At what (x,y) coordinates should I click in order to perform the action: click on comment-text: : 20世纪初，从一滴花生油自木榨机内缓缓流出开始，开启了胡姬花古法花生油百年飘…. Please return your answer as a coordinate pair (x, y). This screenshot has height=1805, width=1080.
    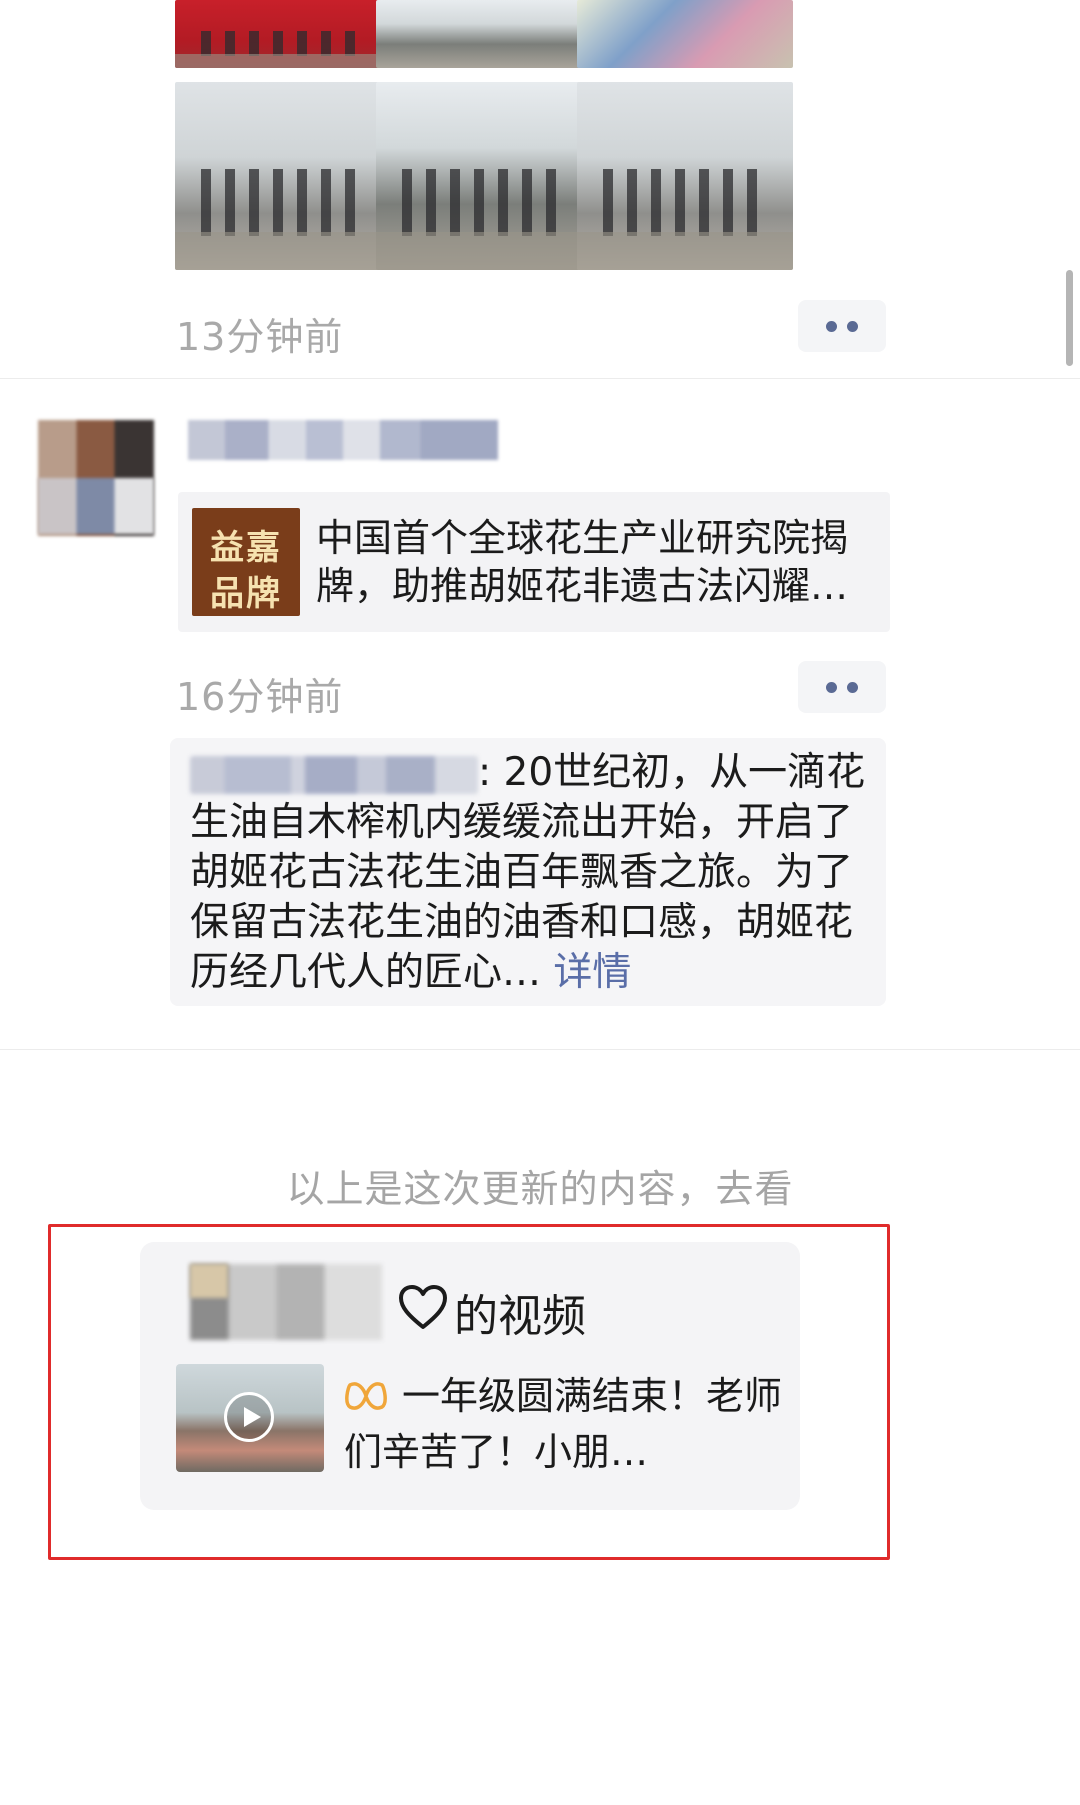
    Looking at the image, I should click on (530, 873).